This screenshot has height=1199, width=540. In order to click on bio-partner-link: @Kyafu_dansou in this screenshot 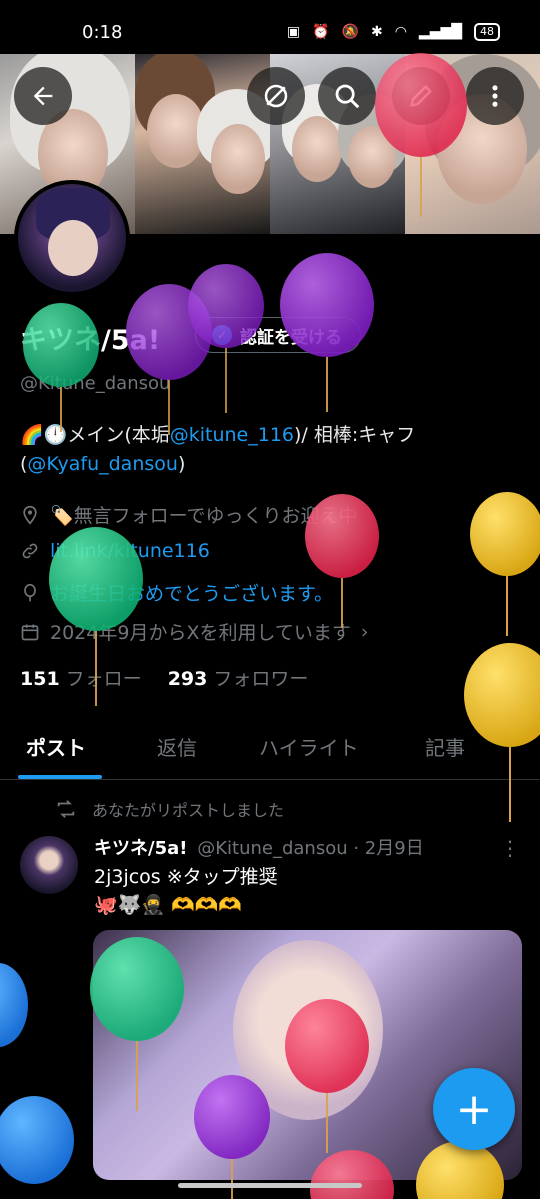, I will do `click(102, 464)`.